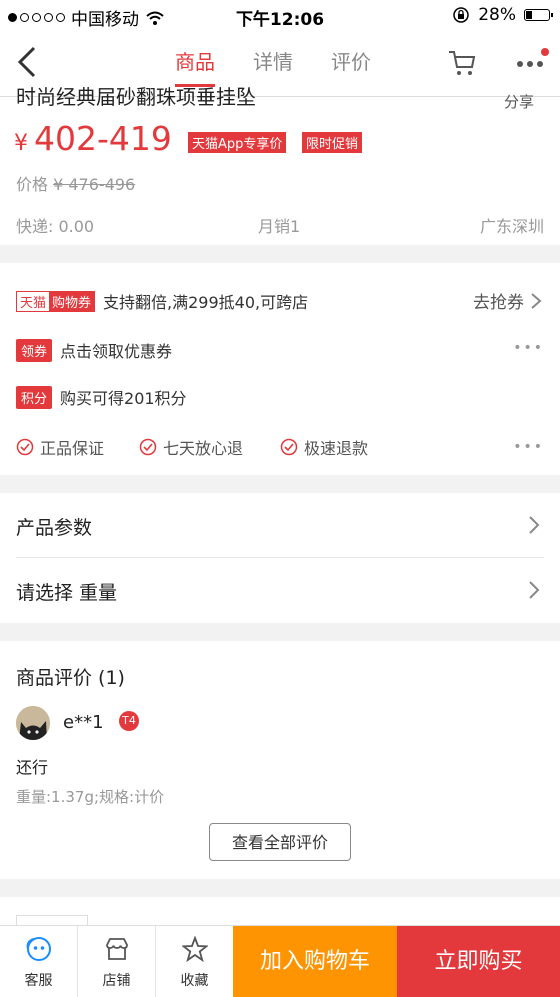  What do you see at coordinates (29, 62) in the screenshot?
I see `back-icon` at bounding box center [29, 62].